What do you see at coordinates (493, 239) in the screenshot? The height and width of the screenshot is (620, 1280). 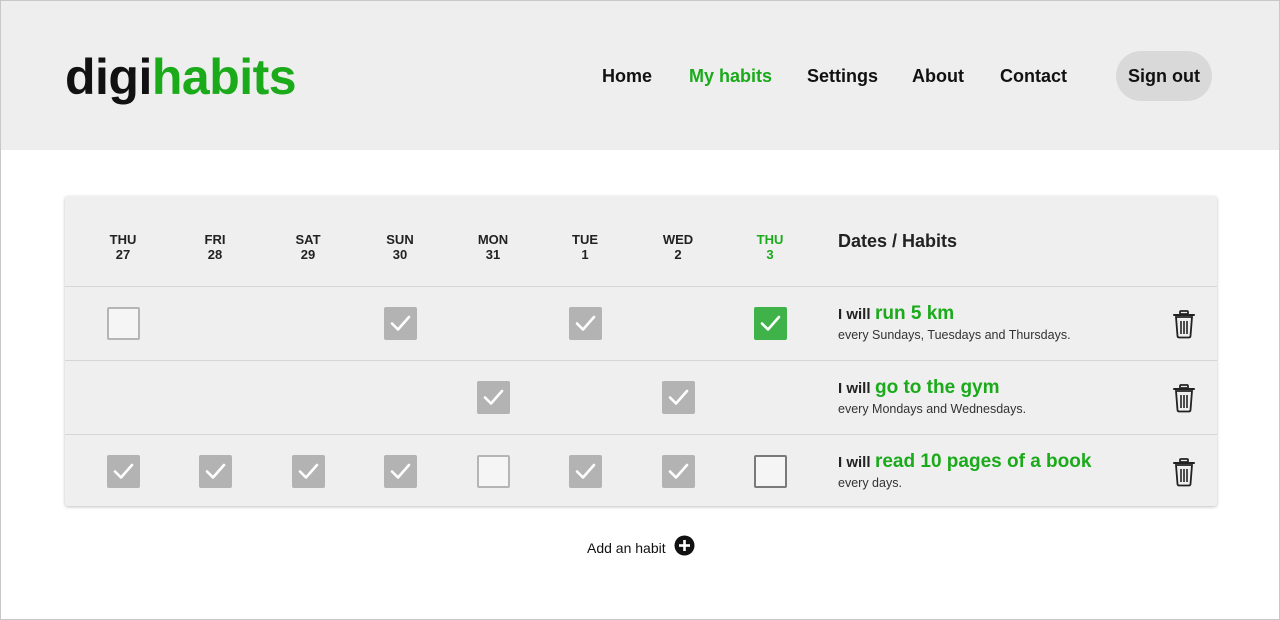 I see `day-of-week-label: MON` at bounding box center [493, 239].